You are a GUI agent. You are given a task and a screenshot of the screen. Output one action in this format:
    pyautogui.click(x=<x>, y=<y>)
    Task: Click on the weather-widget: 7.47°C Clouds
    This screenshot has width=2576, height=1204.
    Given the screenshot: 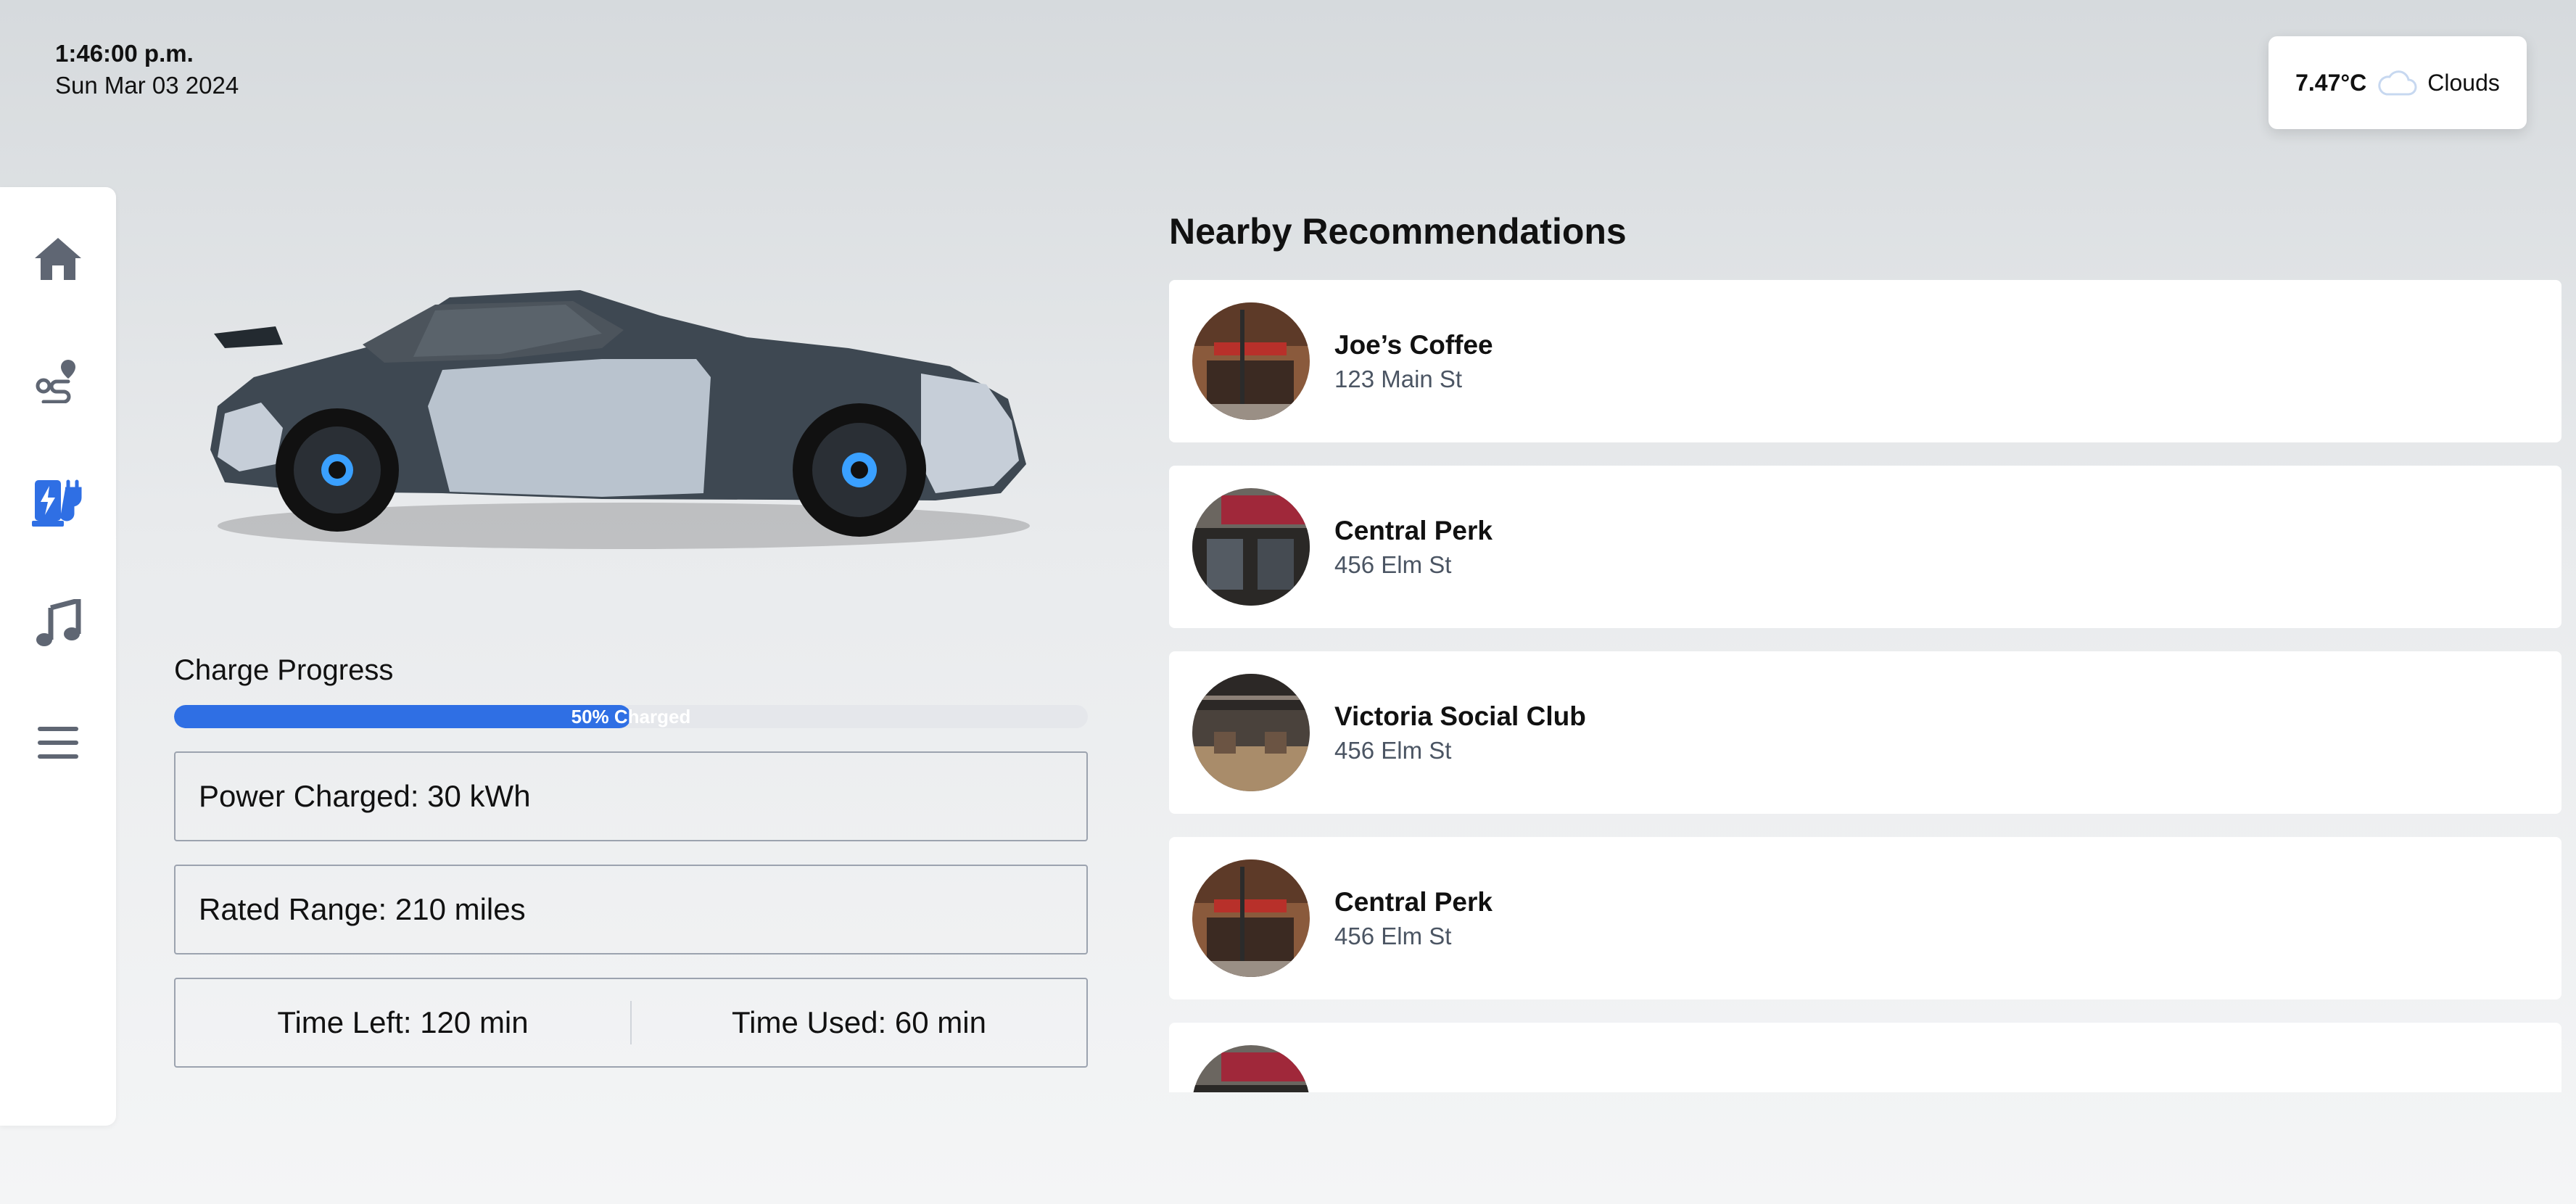 What is the action you would take?
    pyautogui.click(x=2398, y=82)
    